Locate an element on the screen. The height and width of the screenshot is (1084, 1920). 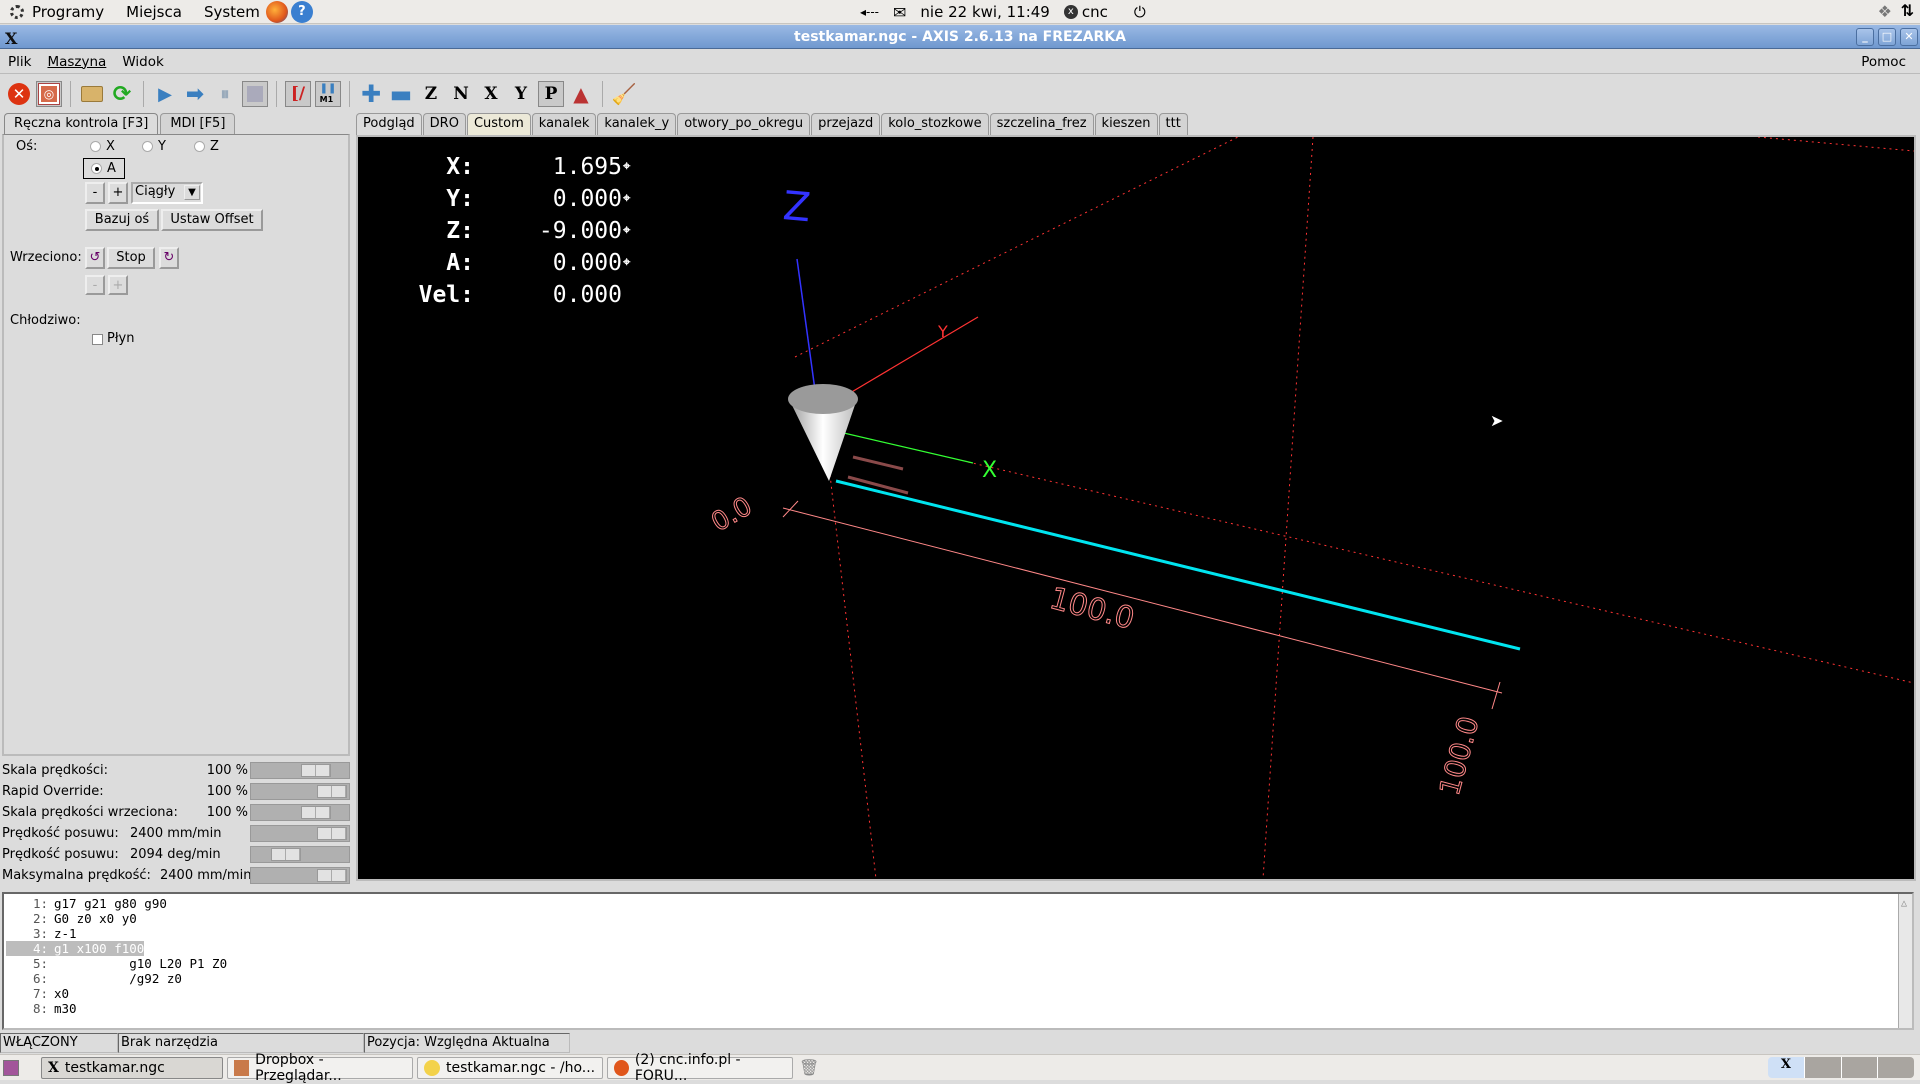
jog-plus-button: + is located at coordinates (118, 193).